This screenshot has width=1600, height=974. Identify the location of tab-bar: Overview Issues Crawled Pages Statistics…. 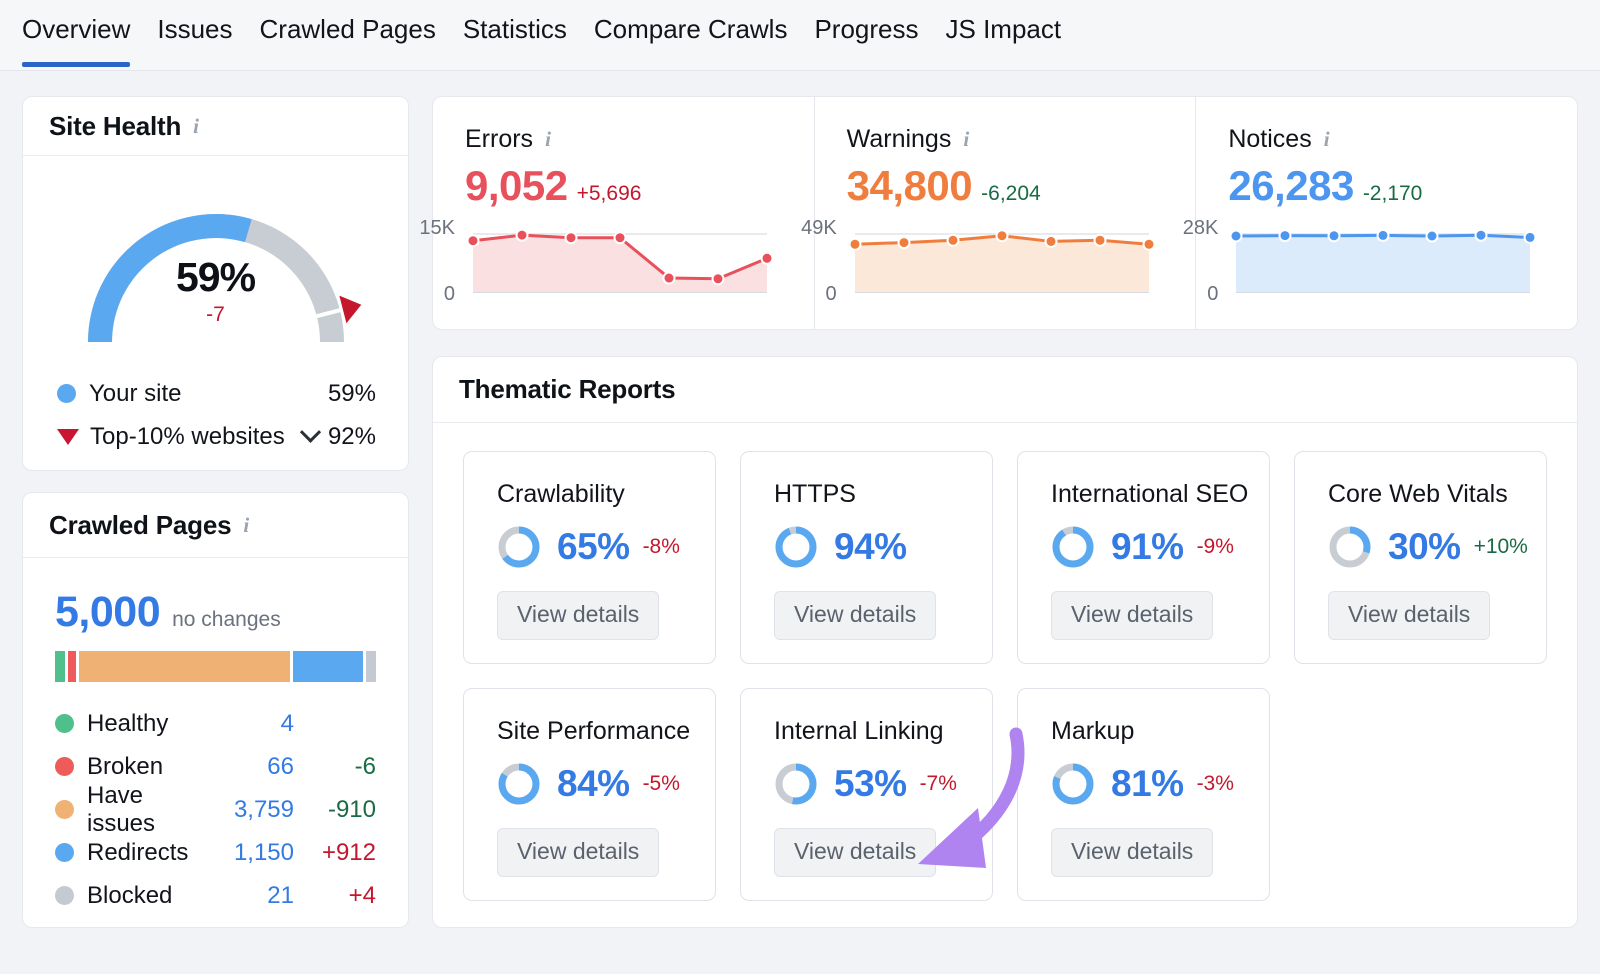
(800, 35).